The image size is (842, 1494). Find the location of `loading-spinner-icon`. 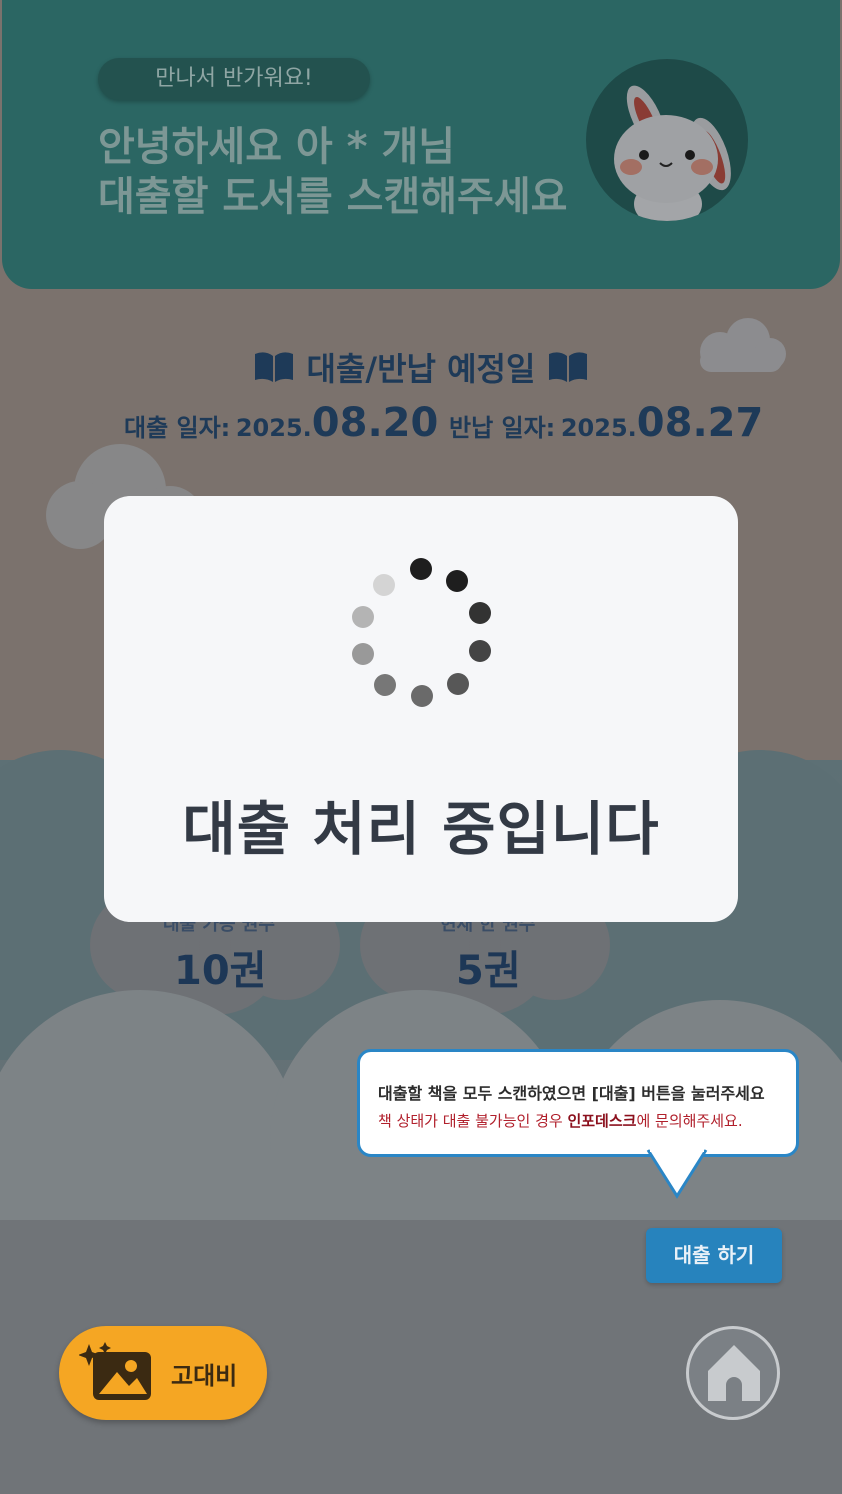

loading-spinner-icon is located at coordinates (421, 632).